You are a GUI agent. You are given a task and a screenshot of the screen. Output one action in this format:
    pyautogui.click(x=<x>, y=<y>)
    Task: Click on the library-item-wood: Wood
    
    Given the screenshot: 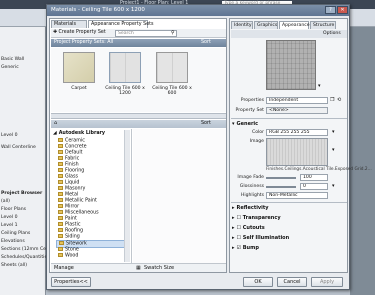 What is the action you would take?
    pyautogui.click(x=68, y=256)
    